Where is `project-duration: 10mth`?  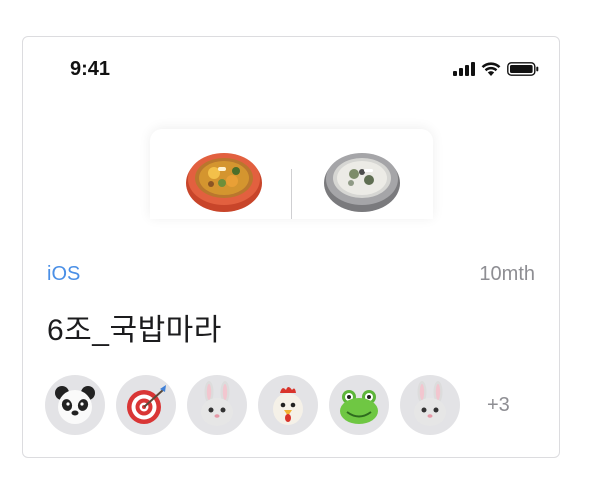 project-duration: 10mth is located at coordinates (507, 274).